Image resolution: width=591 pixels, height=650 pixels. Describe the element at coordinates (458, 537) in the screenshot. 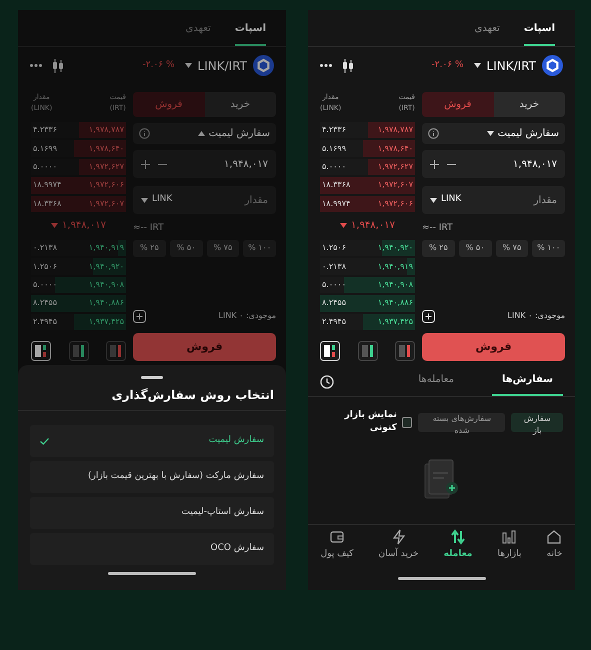

I see `swap-arrows-icon` at that location.